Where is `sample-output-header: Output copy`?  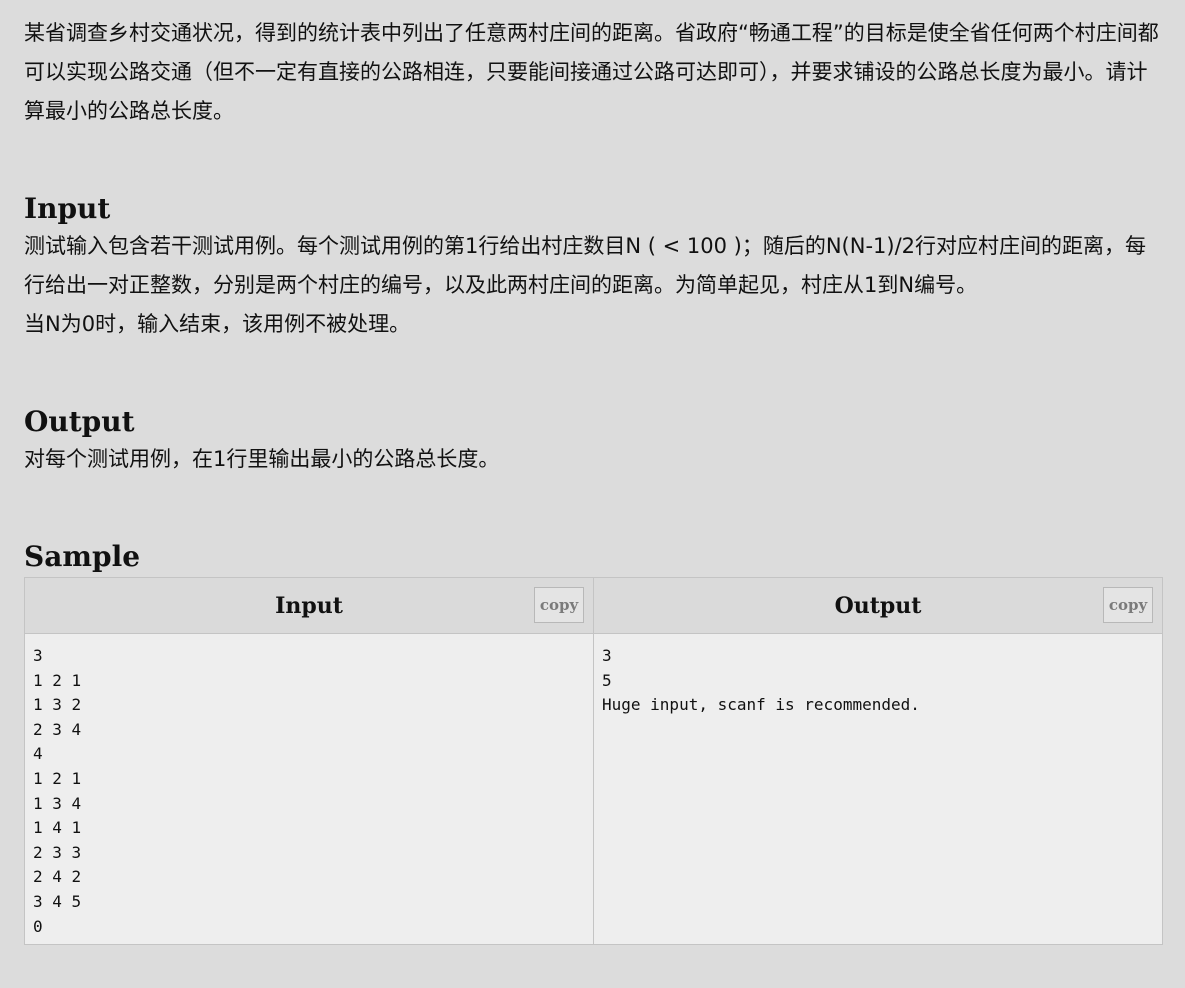
sample-output-header: Output copy is located at coordinates (878, 606).